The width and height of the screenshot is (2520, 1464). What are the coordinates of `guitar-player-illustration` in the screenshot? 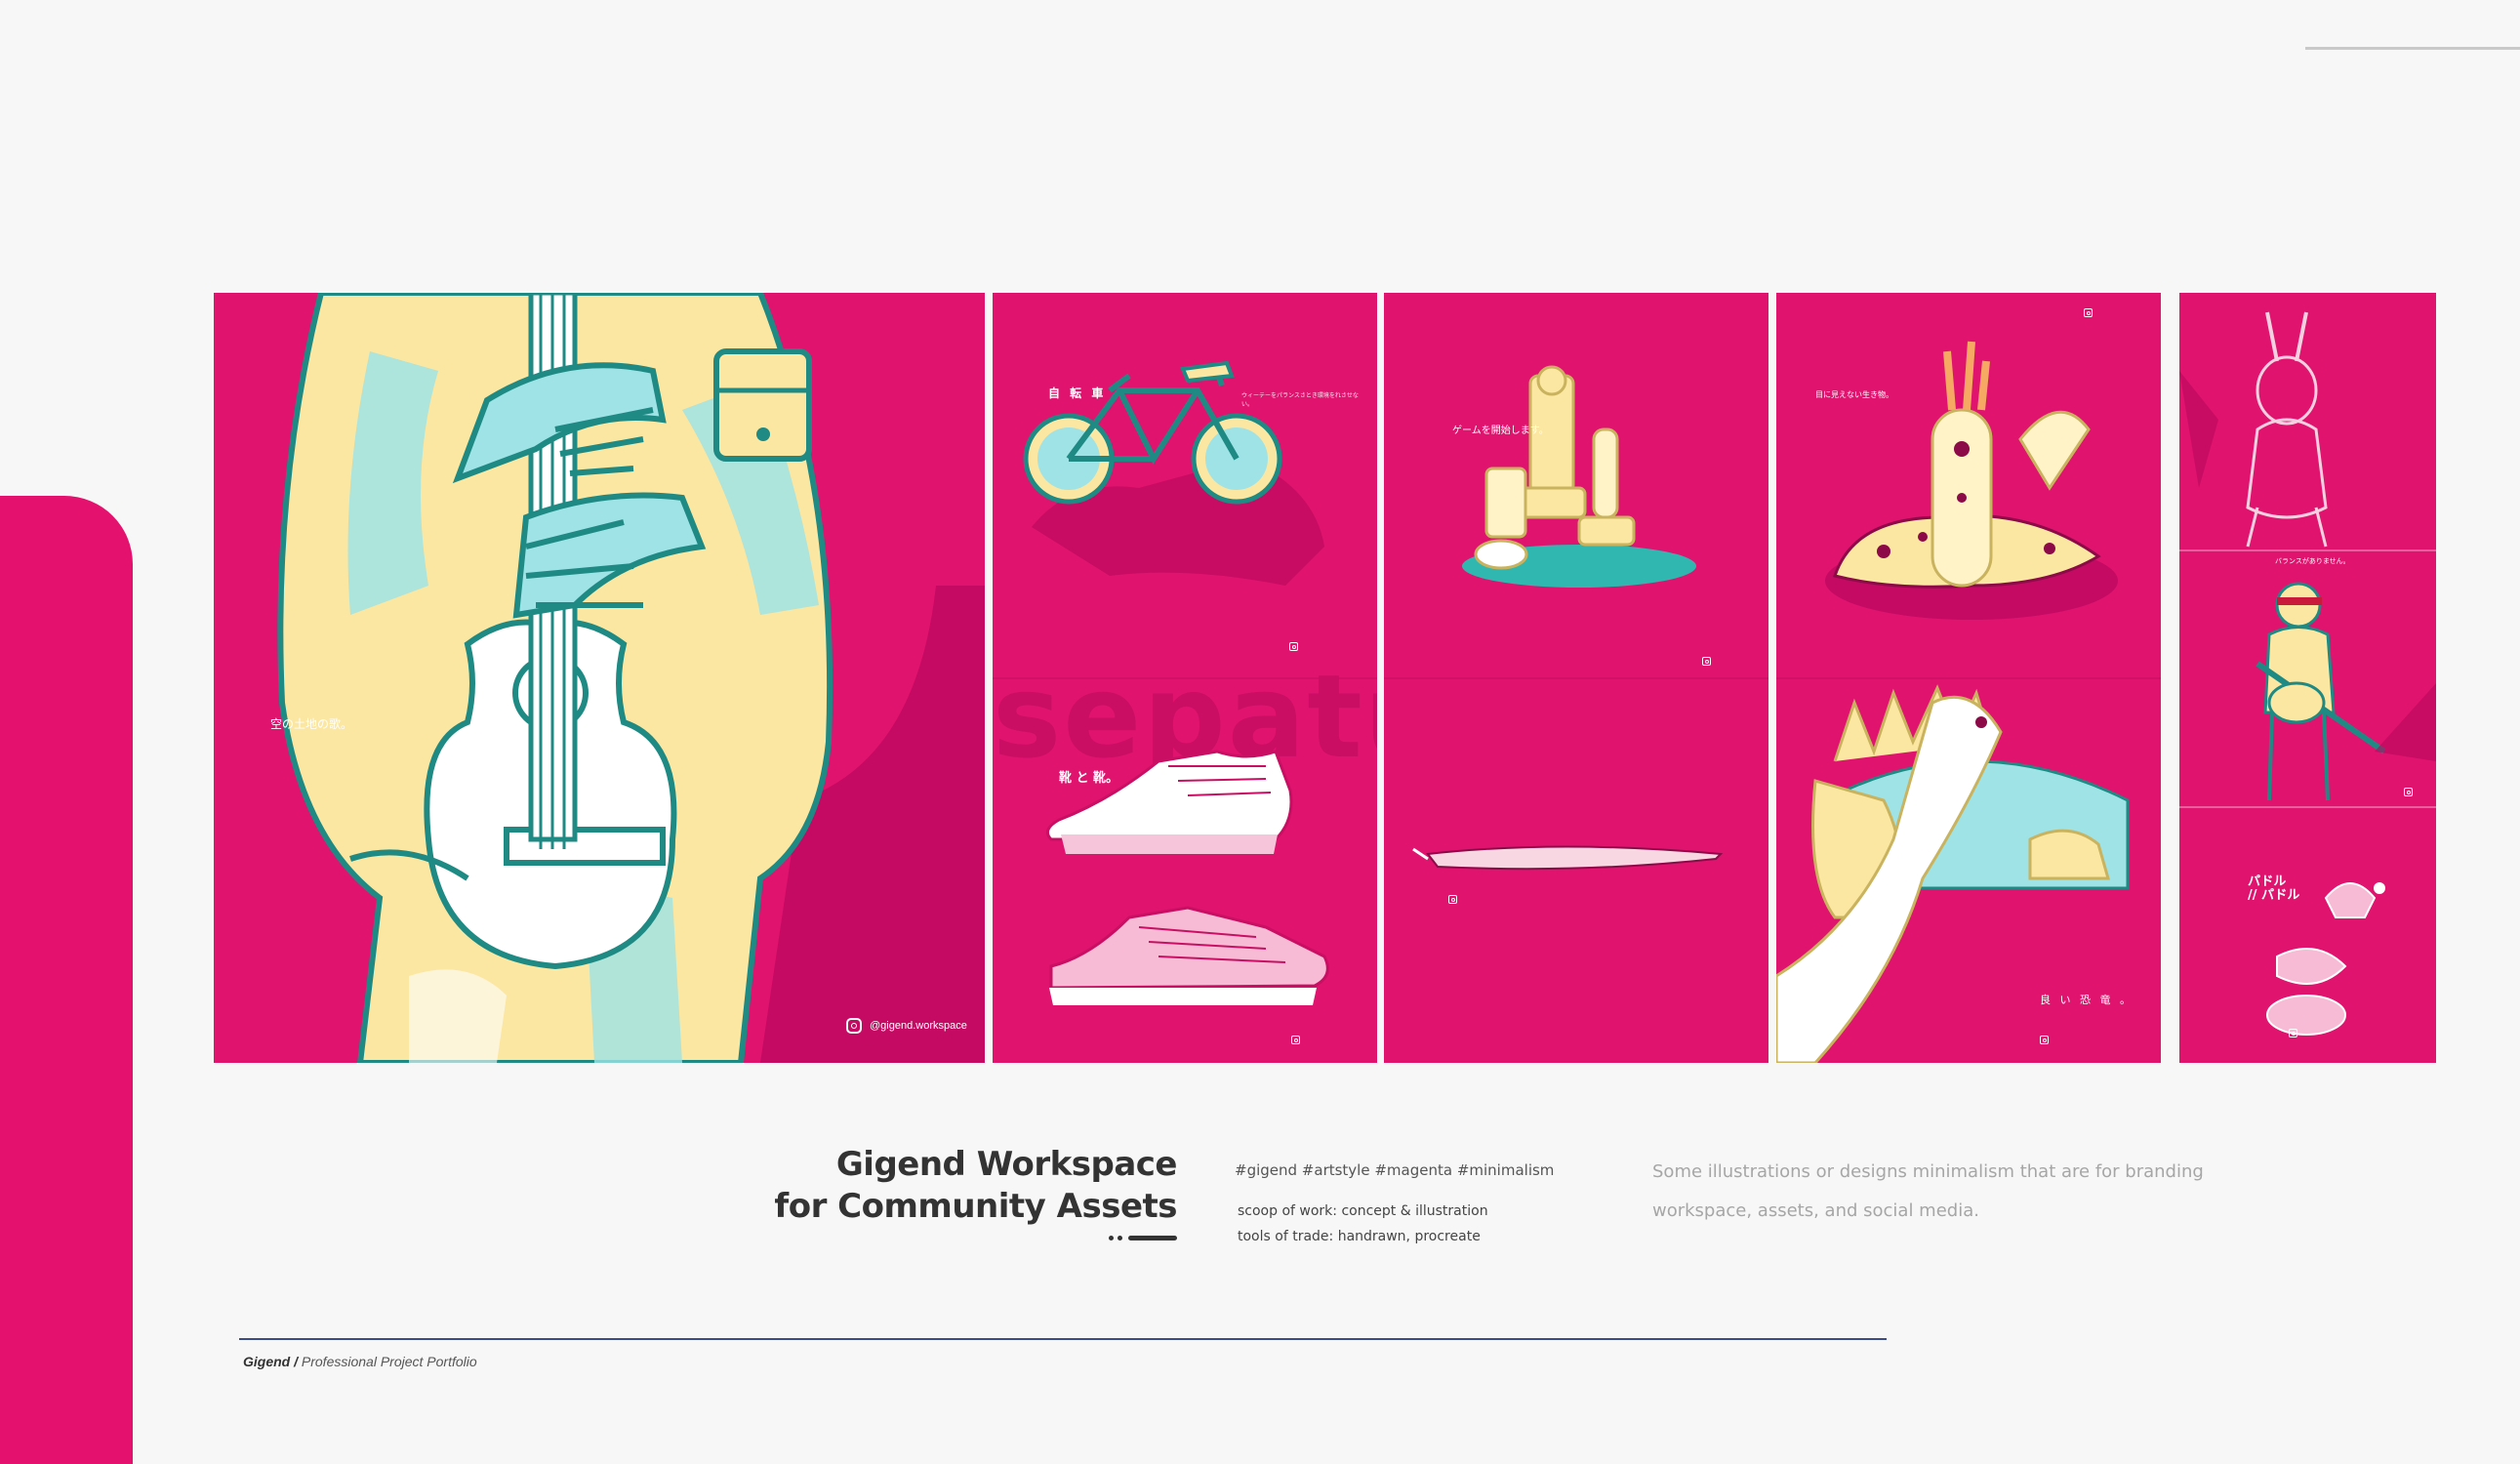 It's located at (631, 678).